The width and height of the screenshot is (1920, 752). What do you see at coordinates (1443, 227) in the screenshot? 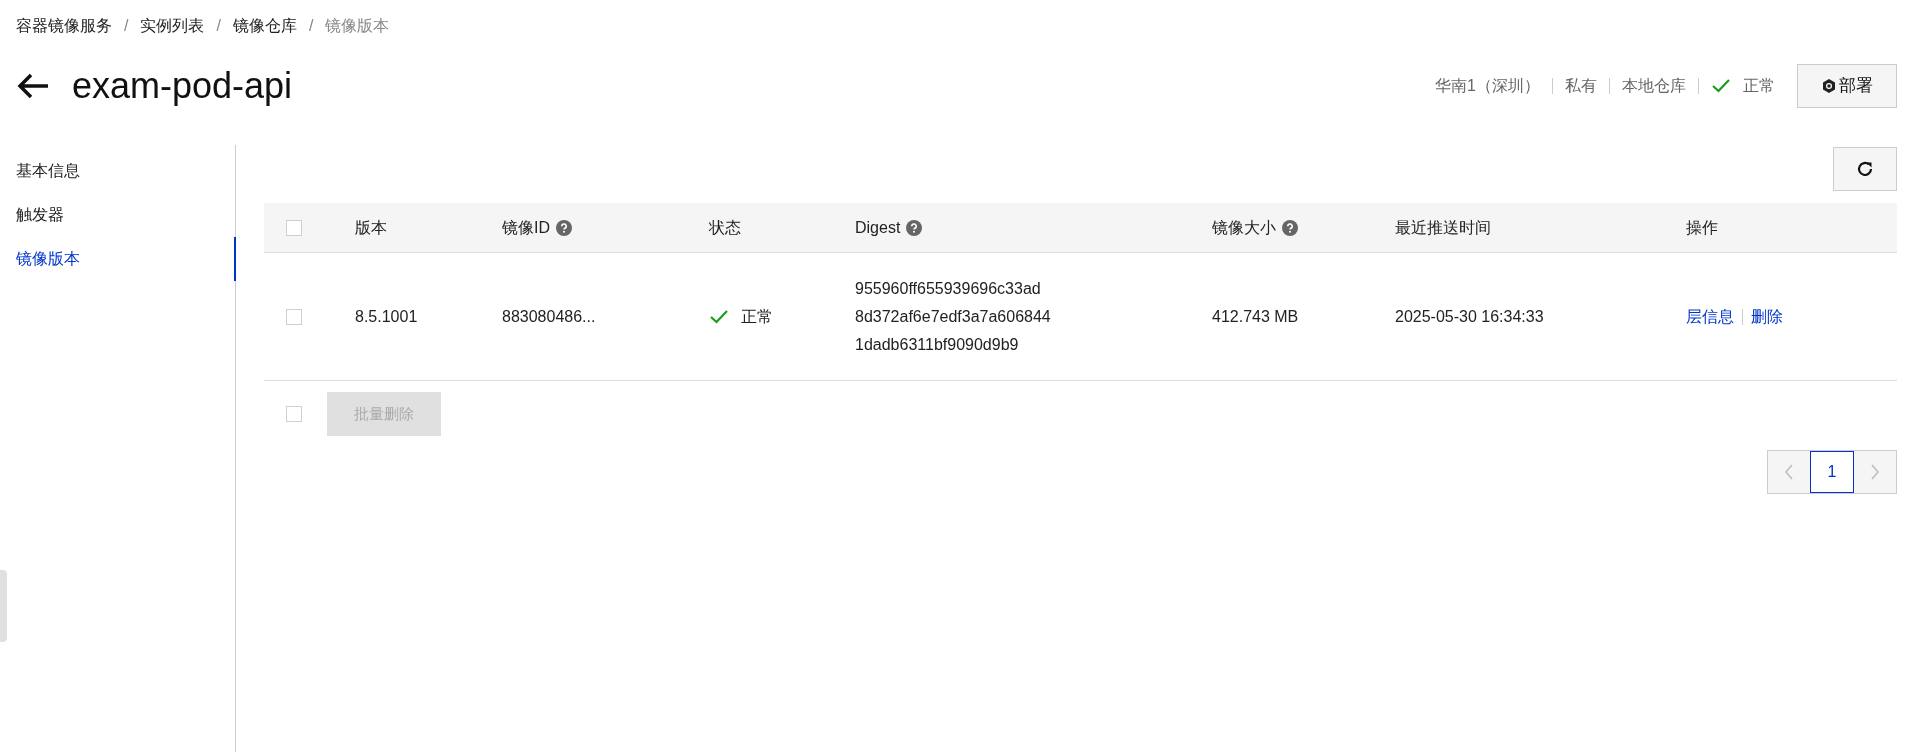
I see `column-header: 最近推送时间` at bounding box center [1443, 227].